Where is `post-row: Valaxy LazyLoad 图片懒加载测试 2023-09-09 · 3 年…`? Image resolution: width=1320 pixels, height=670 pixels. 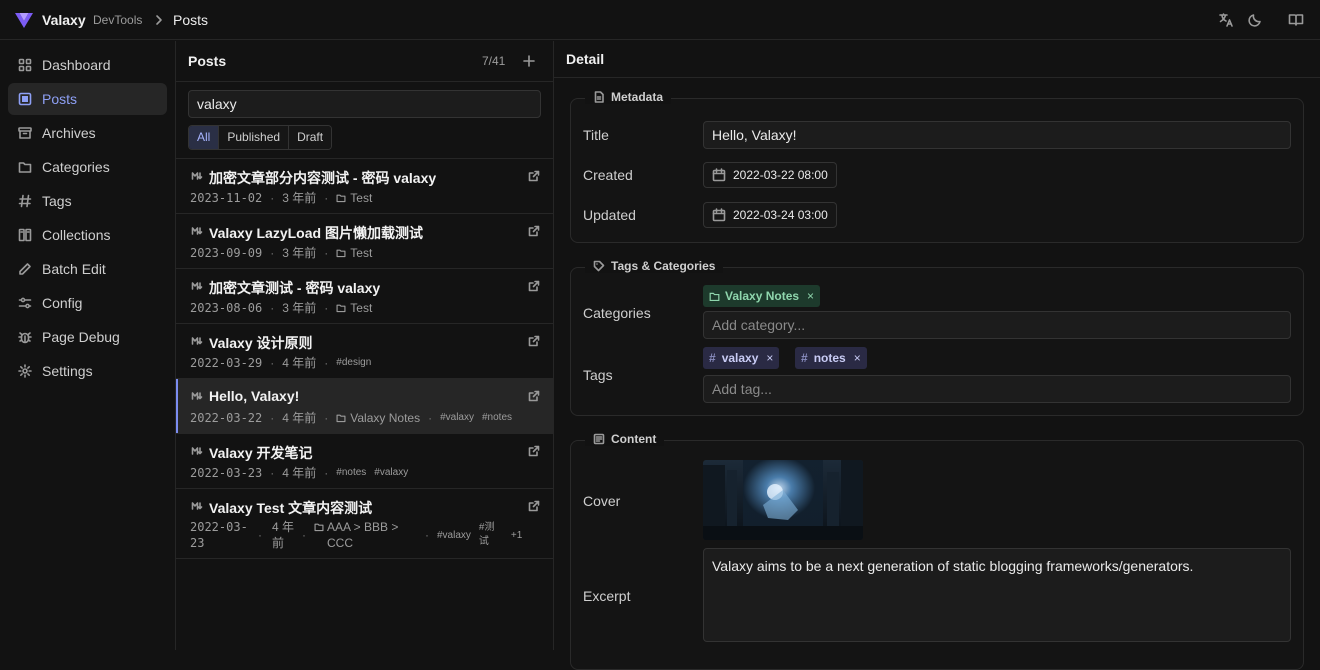 post-row: Valaxy LazyLoad 图片懒加载测试 2023-09-09 · 3 年… is located at coordinates (364, 240).